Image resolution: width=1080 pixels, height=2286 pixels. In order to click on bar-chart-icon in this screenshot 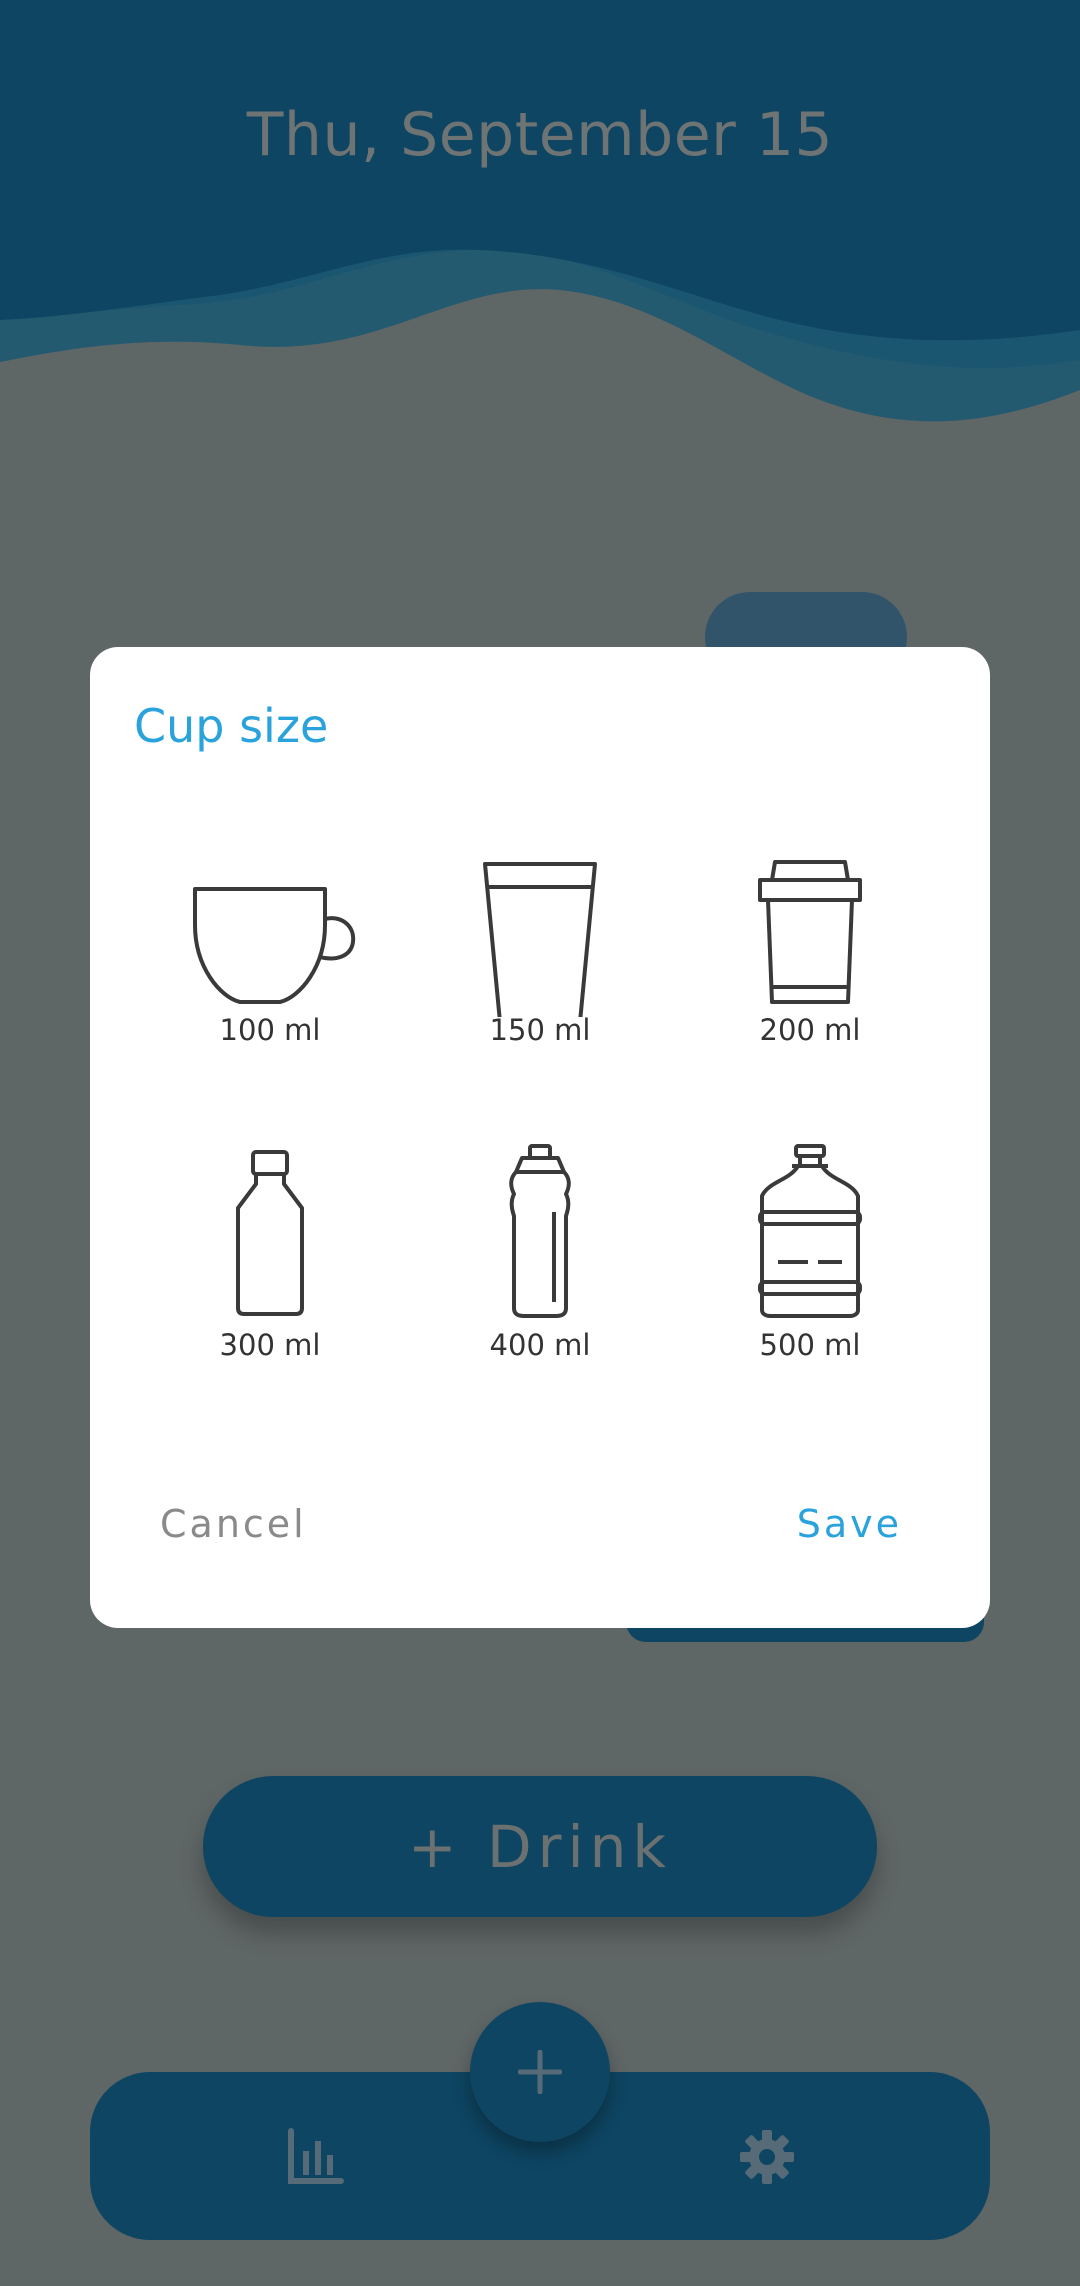, I will do `click(315, 2157)`.